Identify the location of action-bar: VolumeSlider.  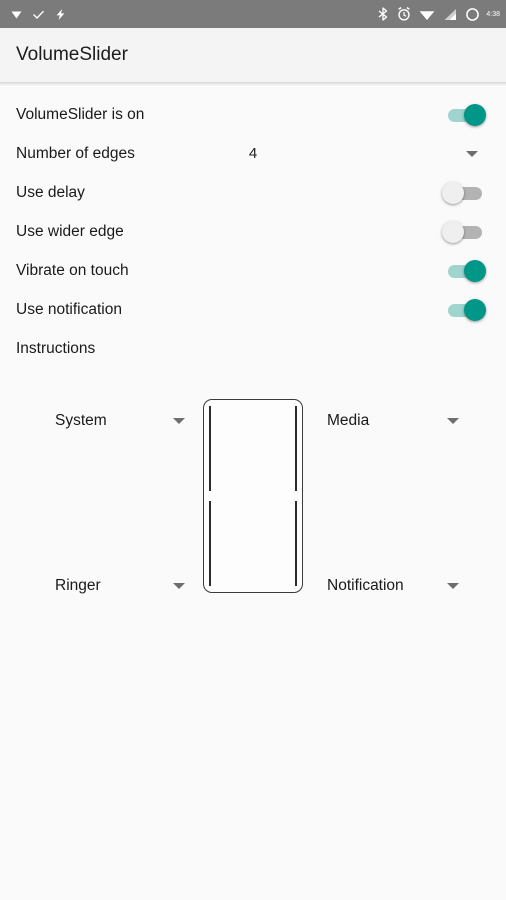
(253, 57).